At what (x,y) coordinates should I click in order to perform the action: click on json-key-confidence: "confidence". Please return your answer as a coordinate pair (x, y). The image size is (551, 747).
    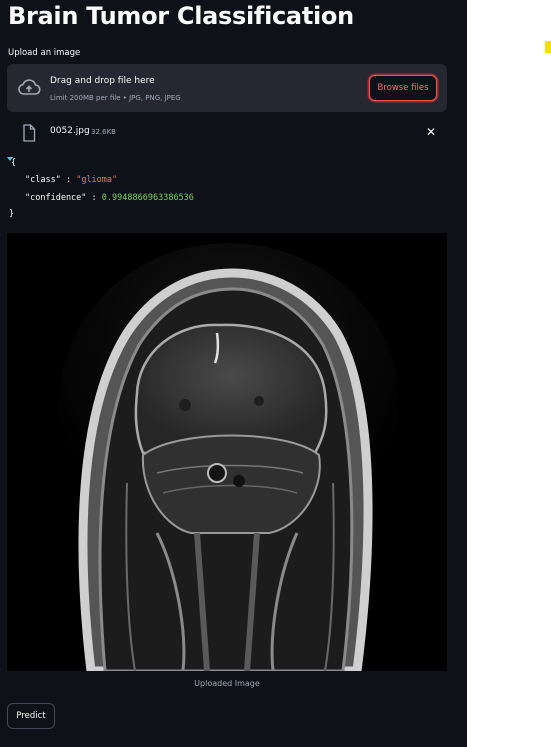
    Looking at the image, I should click on (56, 198).